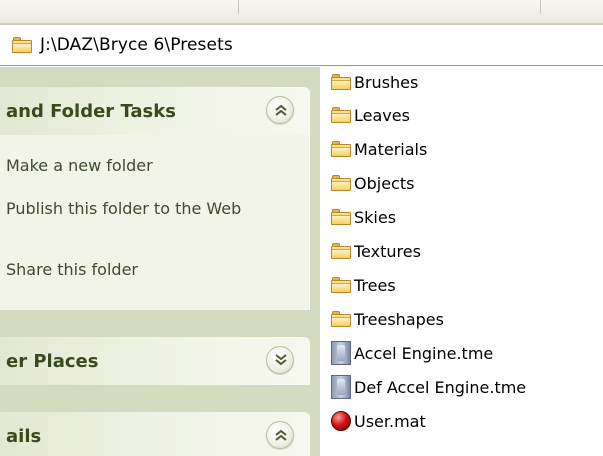  I want to click on list-item: Objects, so click(372, 183).